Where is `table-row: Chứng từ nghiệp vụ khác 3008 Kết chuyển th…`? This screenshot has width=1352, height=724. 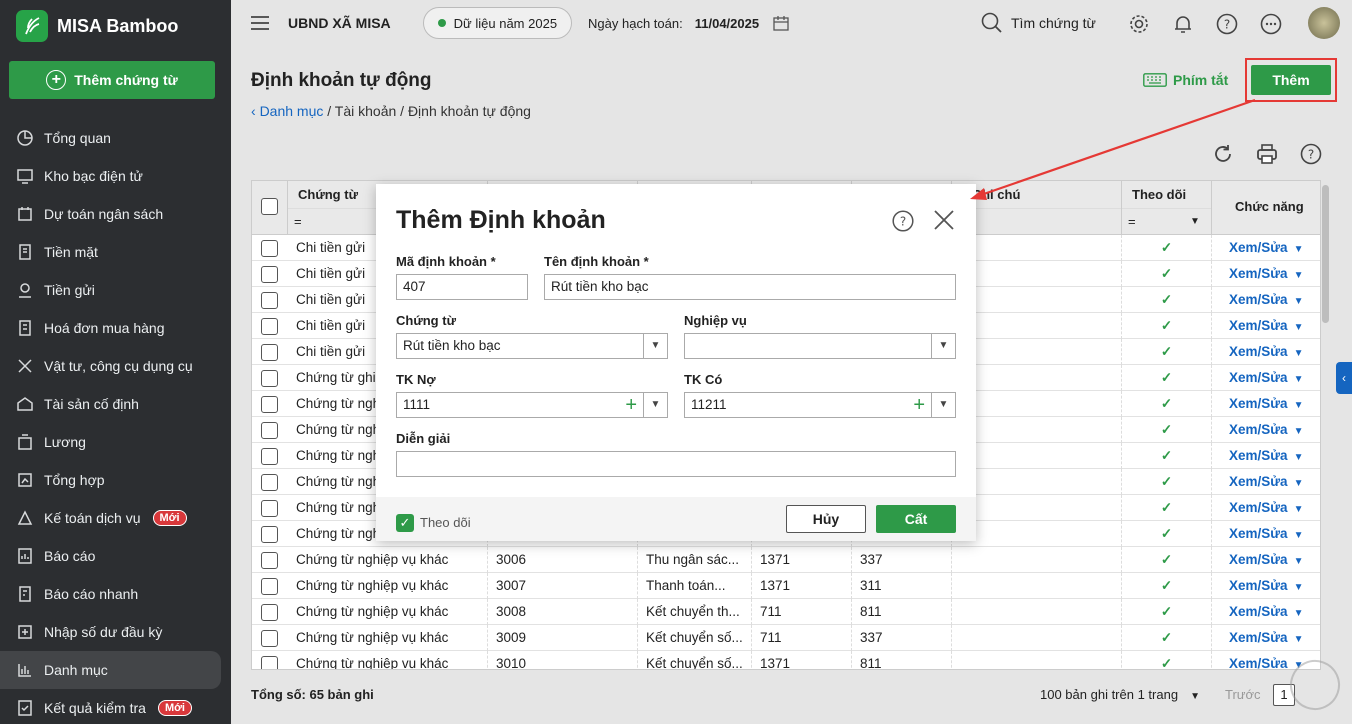 table-row: Chứng từ nghiệp vụ khác 3008 Kết chuyển th… is located at coordinates (786, 612).